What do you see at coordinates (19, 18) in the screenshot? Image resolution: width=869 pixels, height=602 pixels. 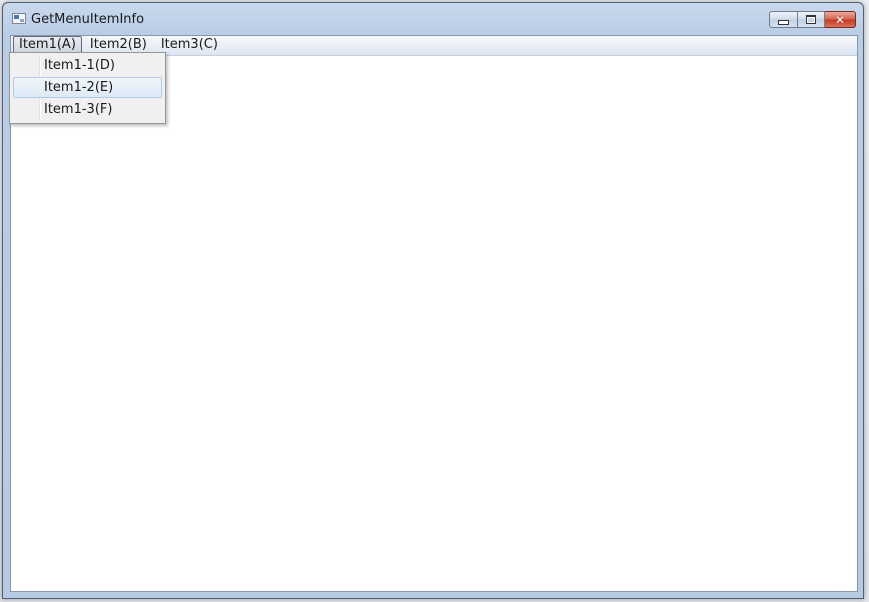 I see `app-icon` at bounding box center [19, 18].